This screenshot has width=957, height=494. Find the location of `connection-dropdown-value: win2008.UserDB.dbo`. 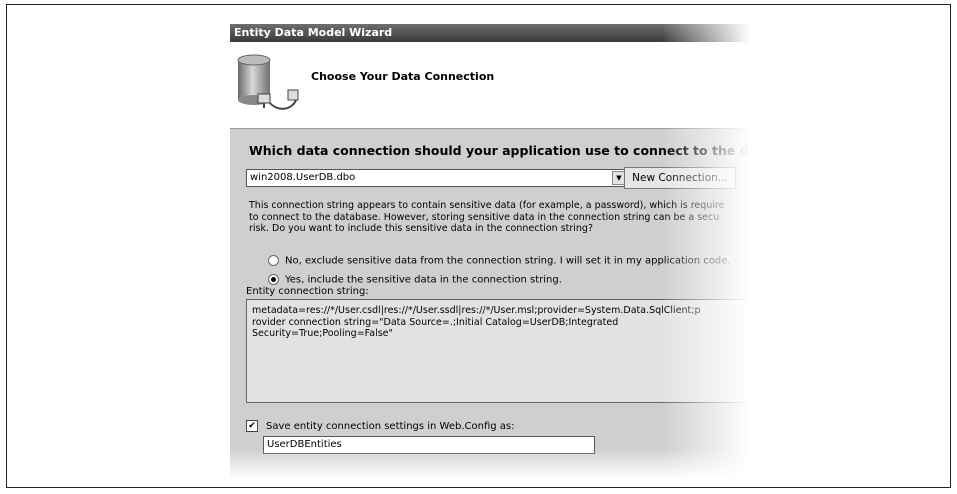

connection-dropdown-value: win2008.UserDB.dbo is located at coordinates (303, 177).